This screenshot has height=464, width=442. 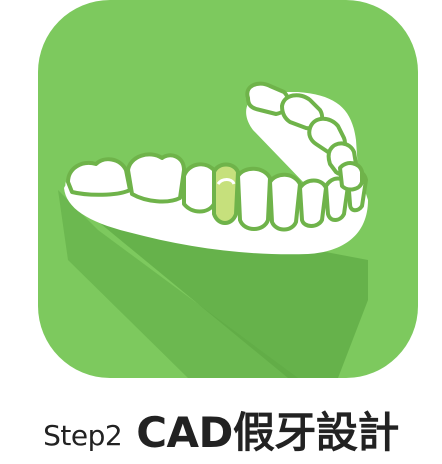 What do you see at coordinates (267, 432) in the screenshot?
I see `title-label: CAD假牙設計` at bounding box center [267, 432].